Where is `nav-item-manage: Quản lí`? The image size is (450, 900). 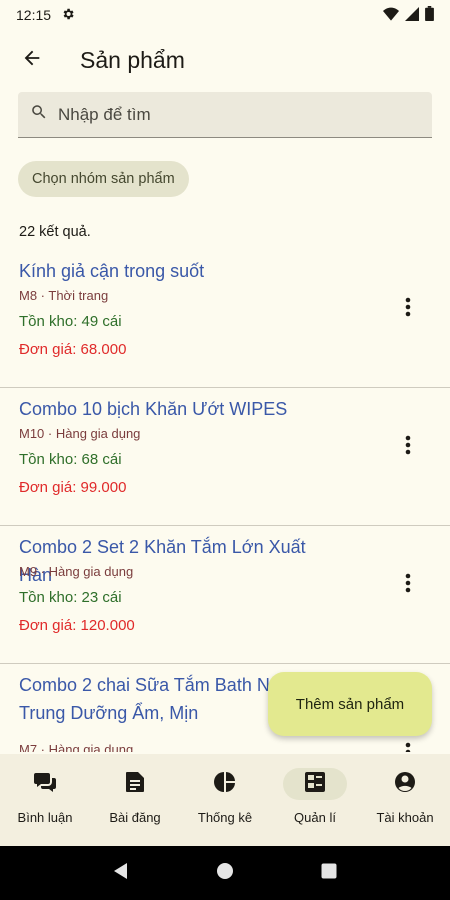
nav-item-manage: Quản lí is located at coordinates (315, 800).